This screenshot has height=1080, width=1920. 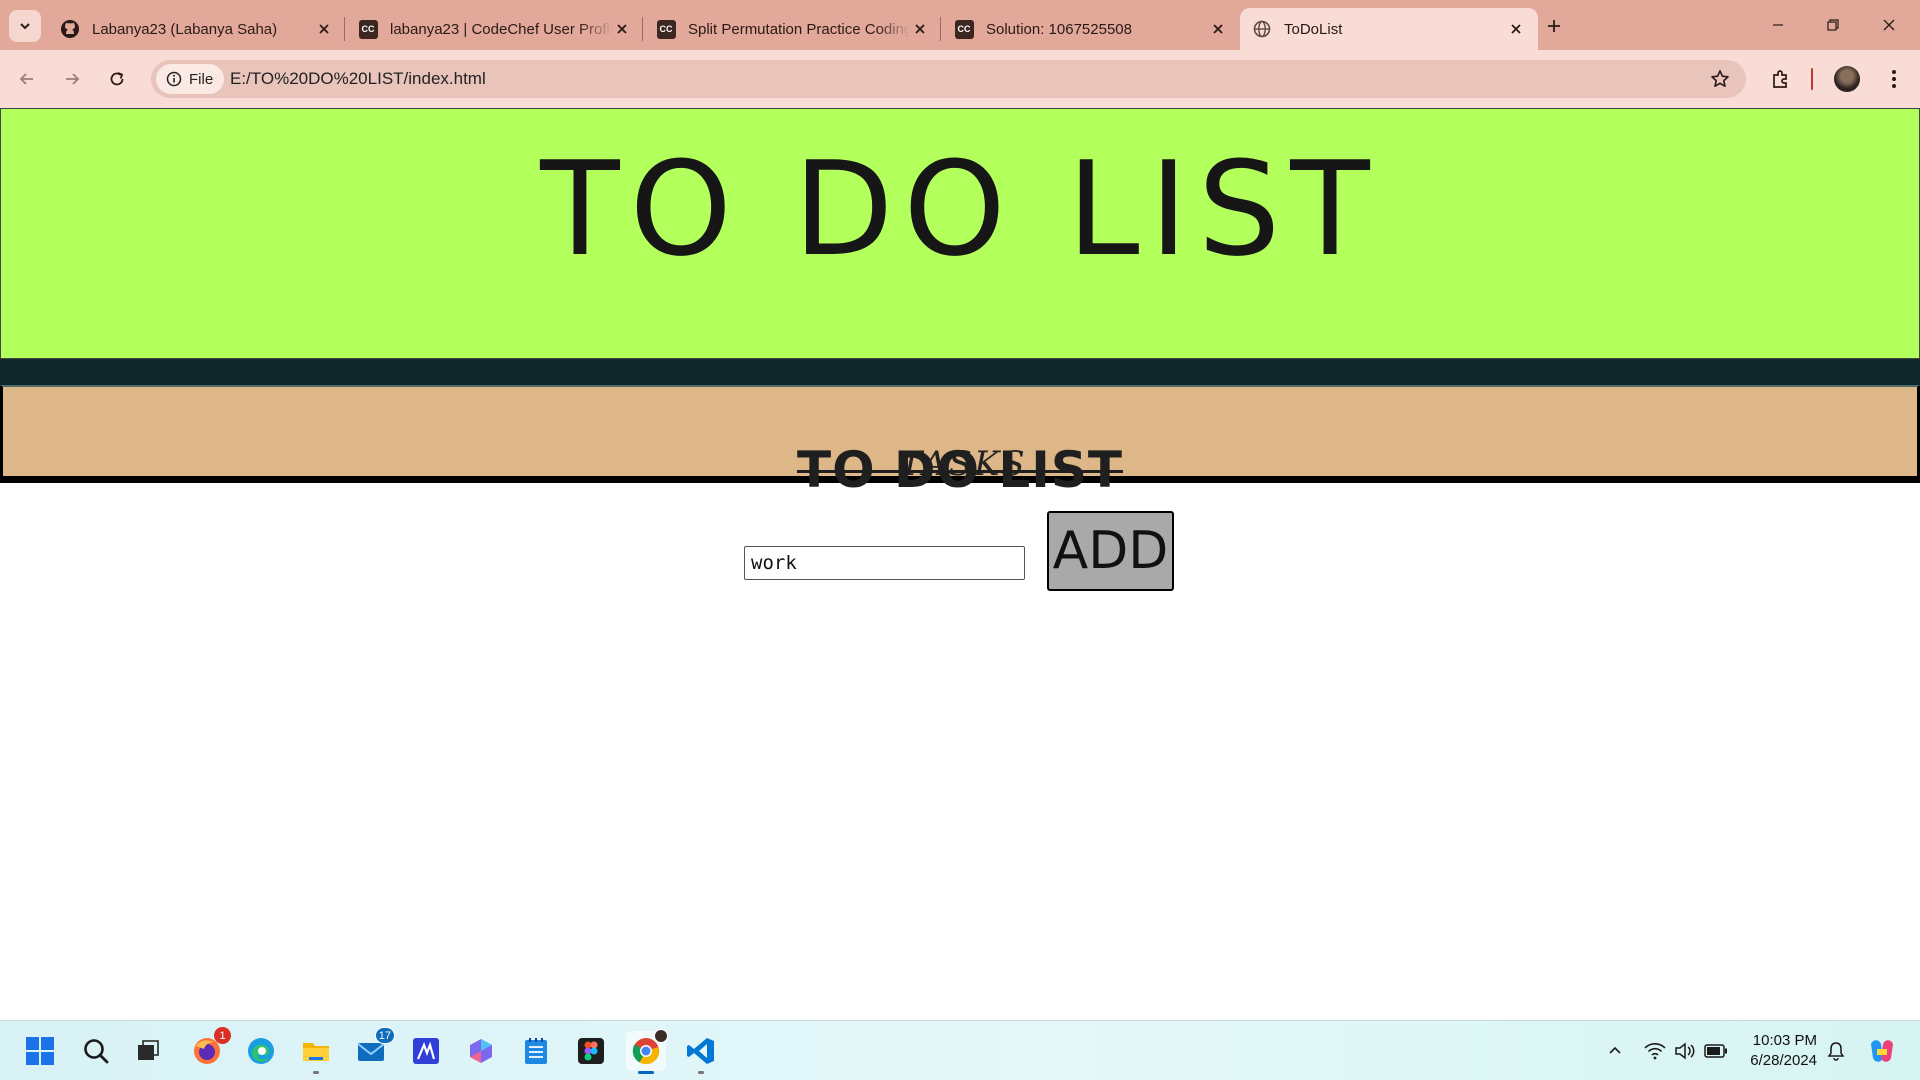 What do you see at coordinates (70, 29) in the screenshot?
I see `github-icon` at bounding box center [70, 29].